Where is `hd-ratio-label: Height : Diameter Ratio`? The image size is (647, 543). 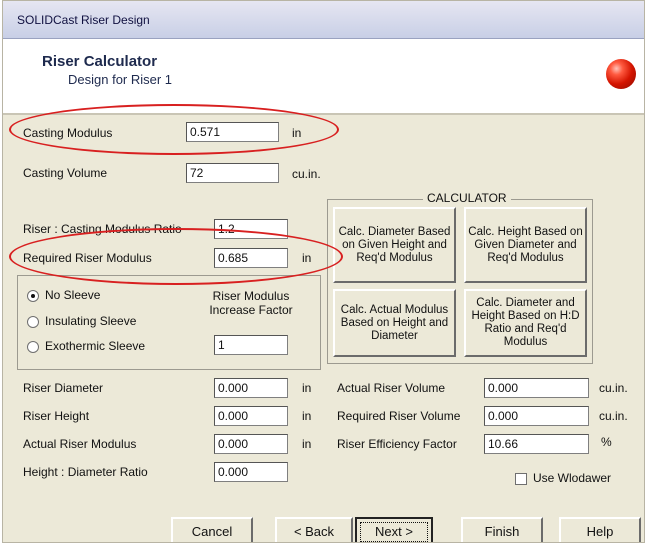 hd-ratio-label: Height : Diameter Ratio is located at coordinates (85, 472).